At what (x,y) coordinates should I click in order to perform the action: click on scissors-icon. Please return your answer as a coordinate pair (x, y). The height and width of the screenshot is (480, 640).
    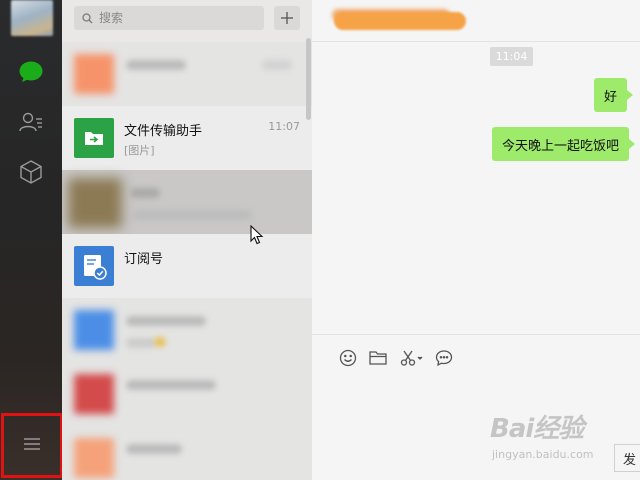
    Looking at the image, I should click on (411, 358).